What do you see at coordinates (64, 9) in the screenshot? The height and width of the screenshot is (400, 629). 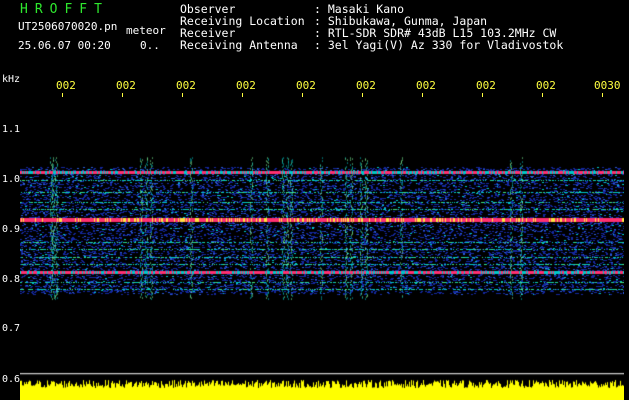 I see `app-logo: HROFFT` at bounding box center [64, 9].